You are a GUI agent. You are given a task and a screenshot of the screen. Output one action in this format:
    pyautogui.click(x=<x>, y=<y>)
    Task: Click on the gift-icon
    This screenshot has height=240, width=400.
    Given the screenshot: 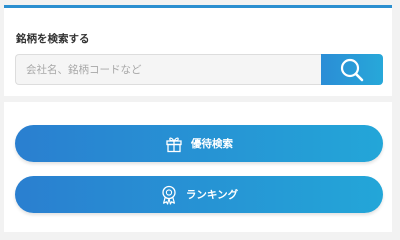 What is the action you would take?
    pyautogui.click(x=174, y=144)
    